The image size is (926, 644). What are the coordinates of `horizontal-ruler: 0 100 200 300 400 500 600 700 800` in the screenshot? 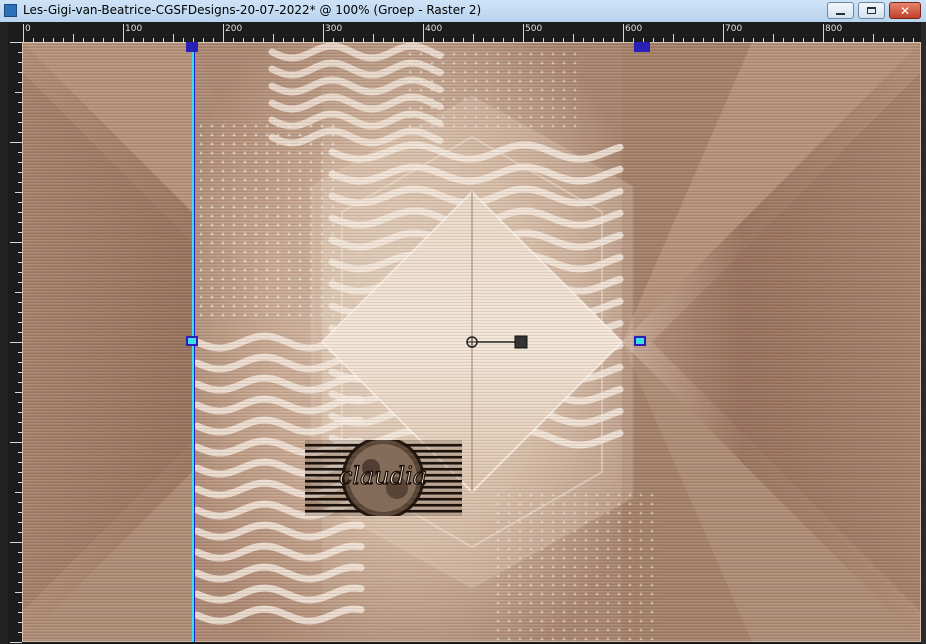 It's located at (464, 32).